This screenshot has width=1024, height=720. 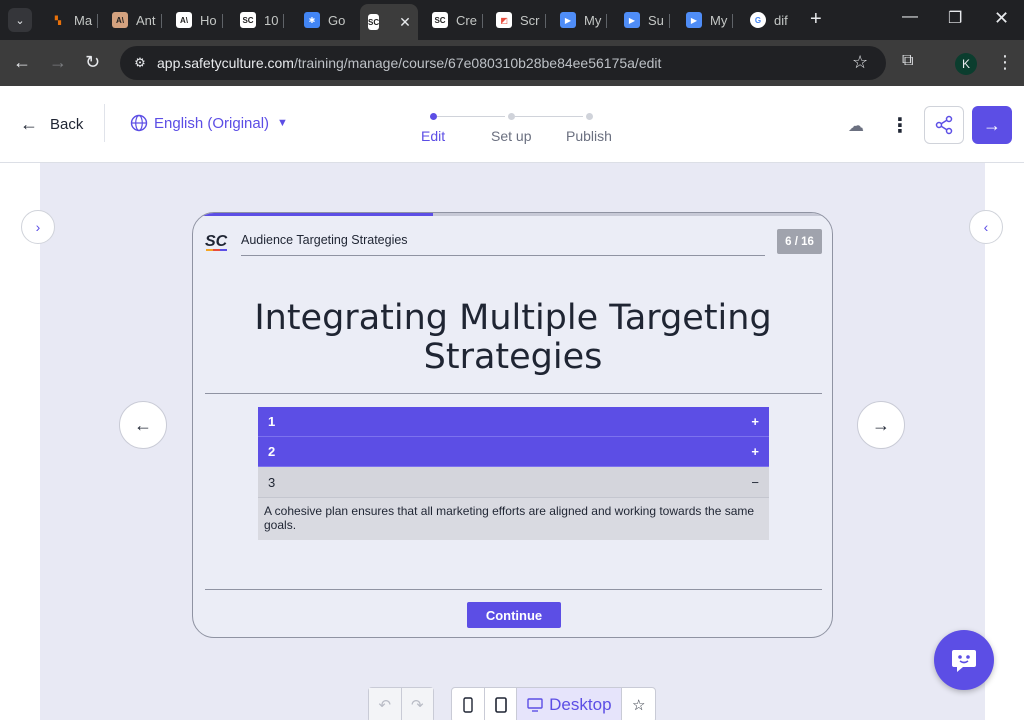 What do you see at coordinates (580, 704) in the screenshot?
I see `desktop-label: Desktop` at bounding box center [580, 704].